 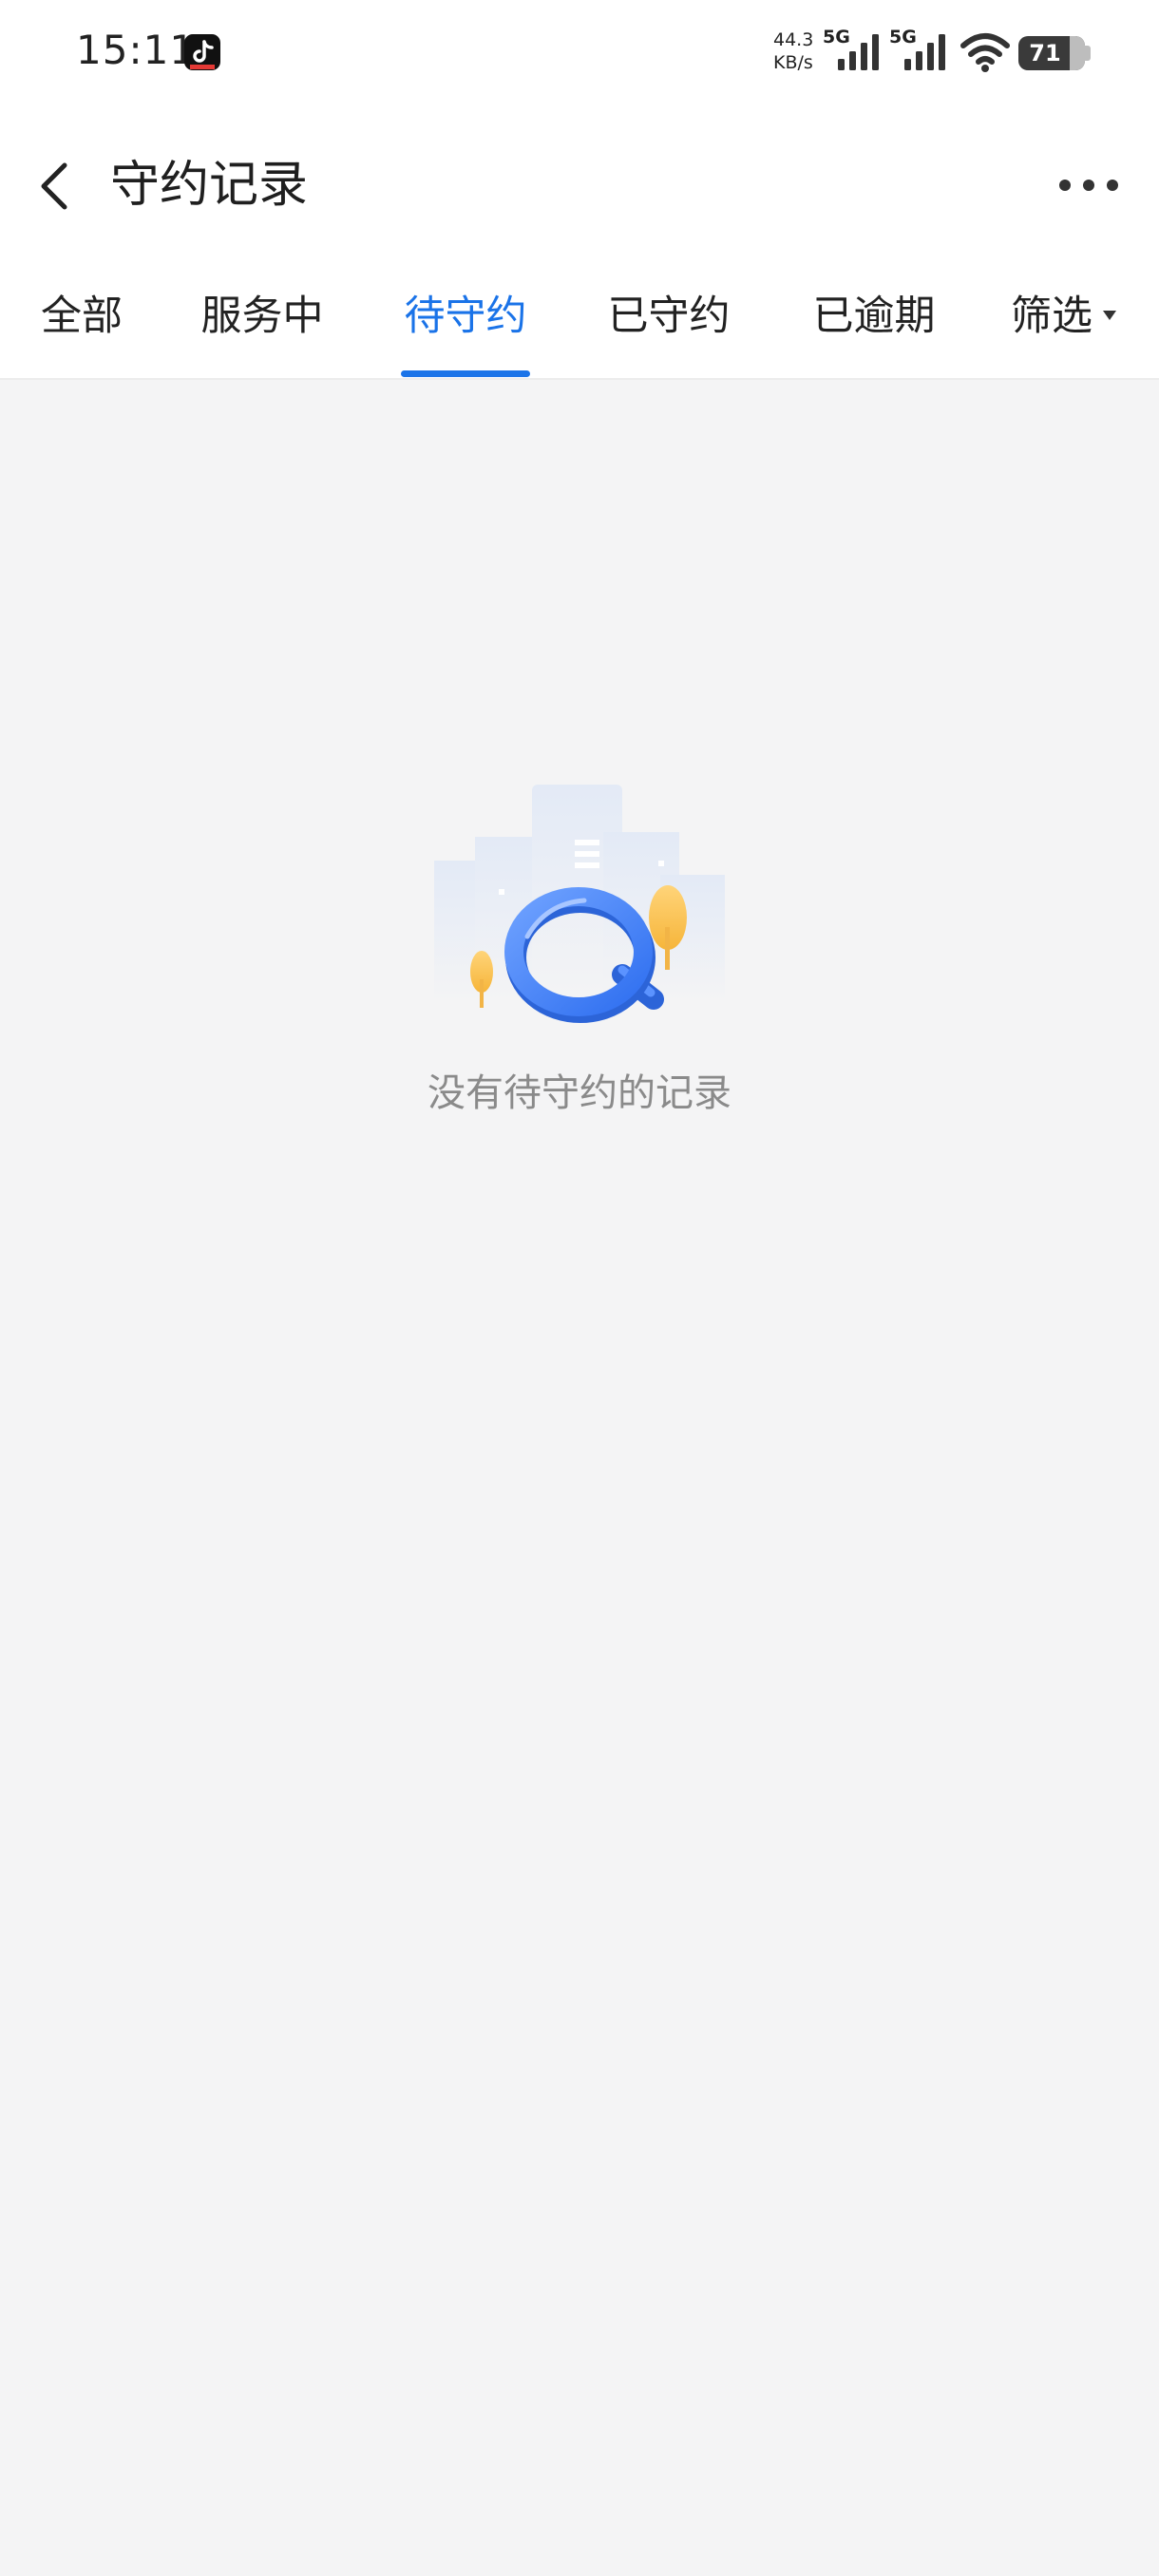 What do you see at coordinates (924, 52) in the screenshot?
I see `signal-2-icon` at bounding box center [924, 52].